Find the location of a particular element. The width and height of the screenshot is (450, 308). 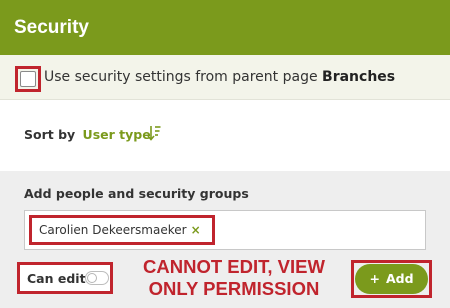

annotation-note: CANNOT EDIT, VIEW ONLY PERMISSION is located at coordinates (234, 278).